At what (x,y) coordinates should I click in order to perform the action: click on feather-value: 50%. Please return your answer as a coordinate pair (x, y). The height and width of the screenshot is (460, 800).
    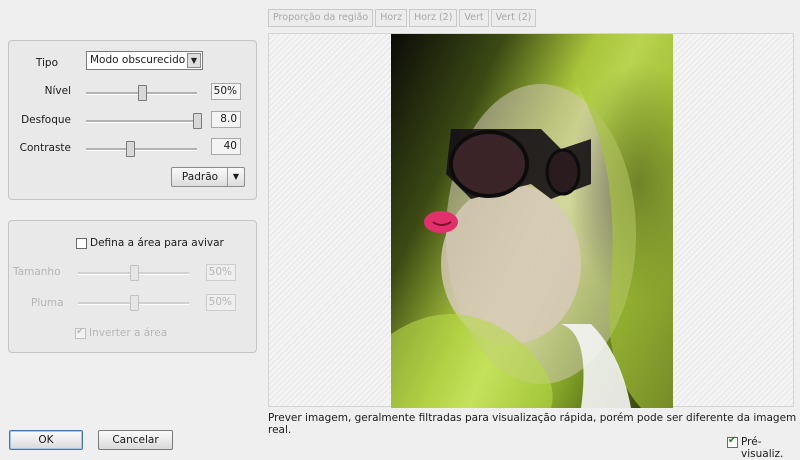
    Looking at the image, I should click on (221, 302).